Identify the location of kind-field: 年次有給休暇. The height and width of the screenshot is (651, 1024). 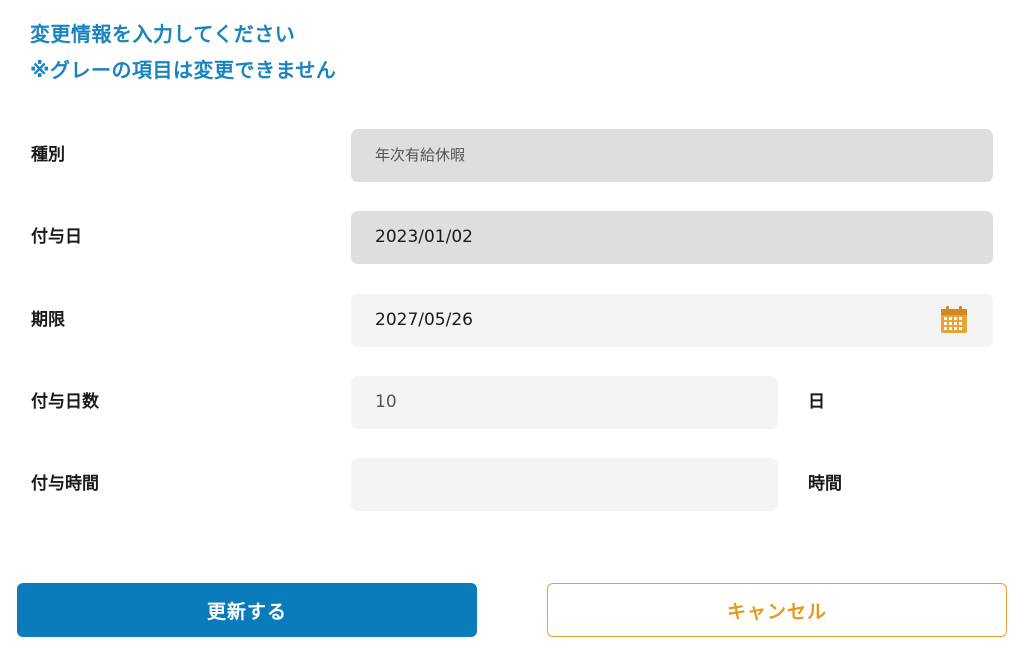
(672, 155).